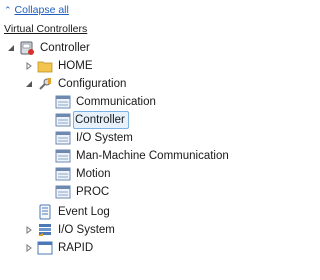 Image resolution: width=320 pixels, height=280 pixels. Describe the element at coordinates (8, 10) in the screenshot. I see `collapse-all-icon: ⌃` at that location.